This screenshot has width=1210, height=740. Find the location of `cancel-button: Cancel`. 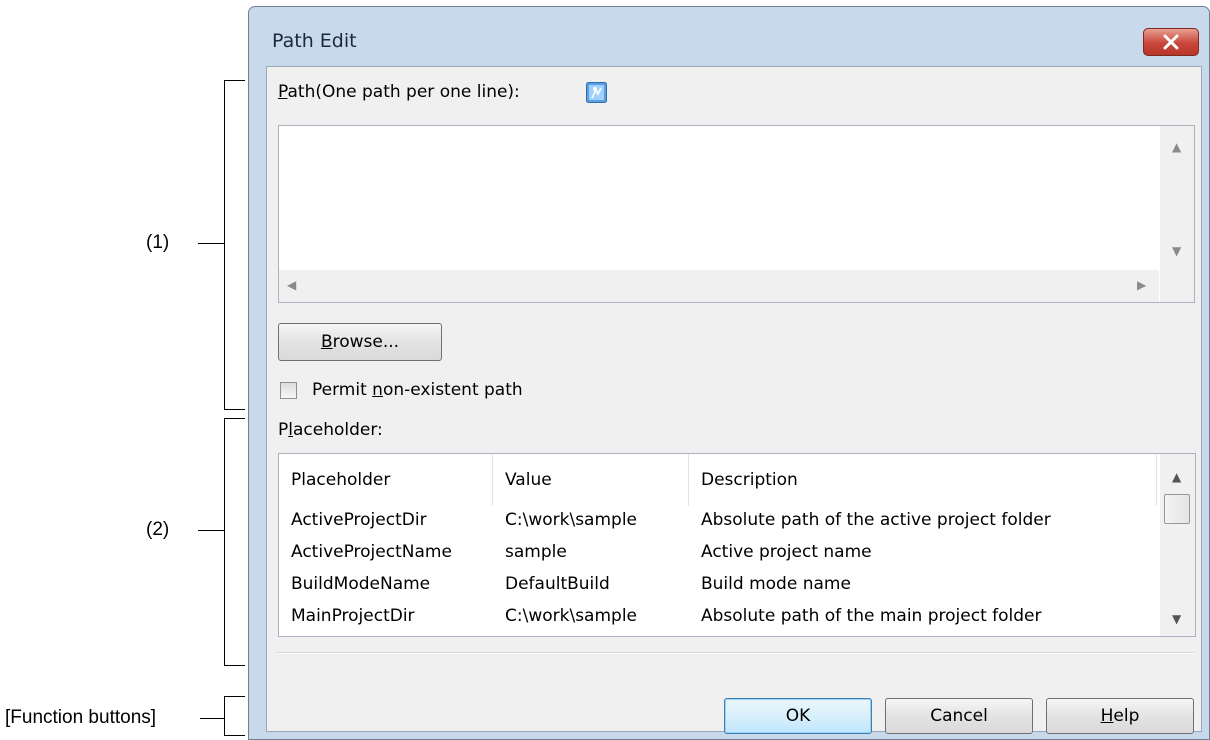

cancel-button: Cancel is located at coordinates (959, 716).